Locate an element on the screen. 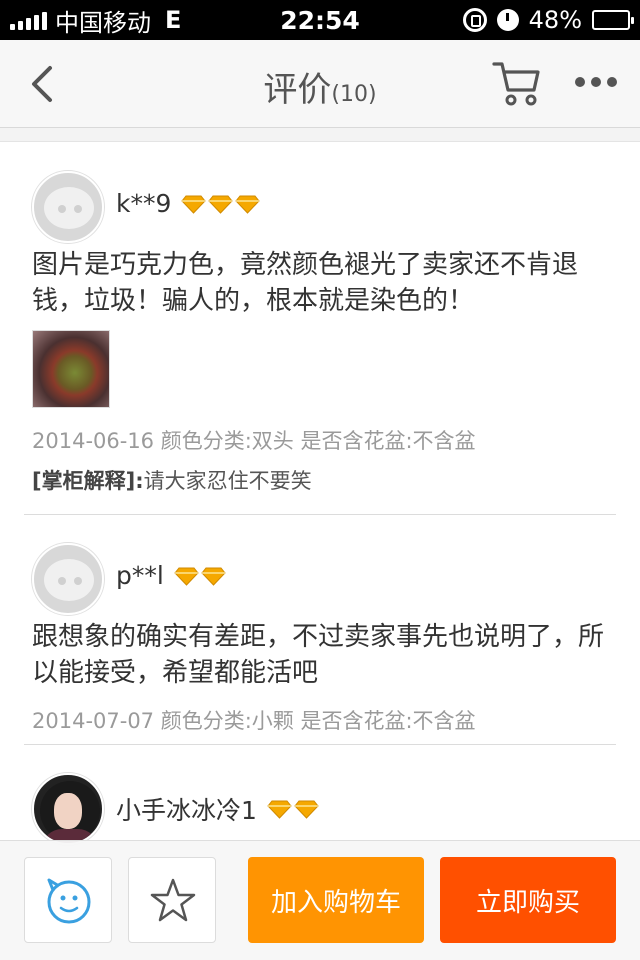  review-photo-thumbnail is located at coordinates (71, 369).